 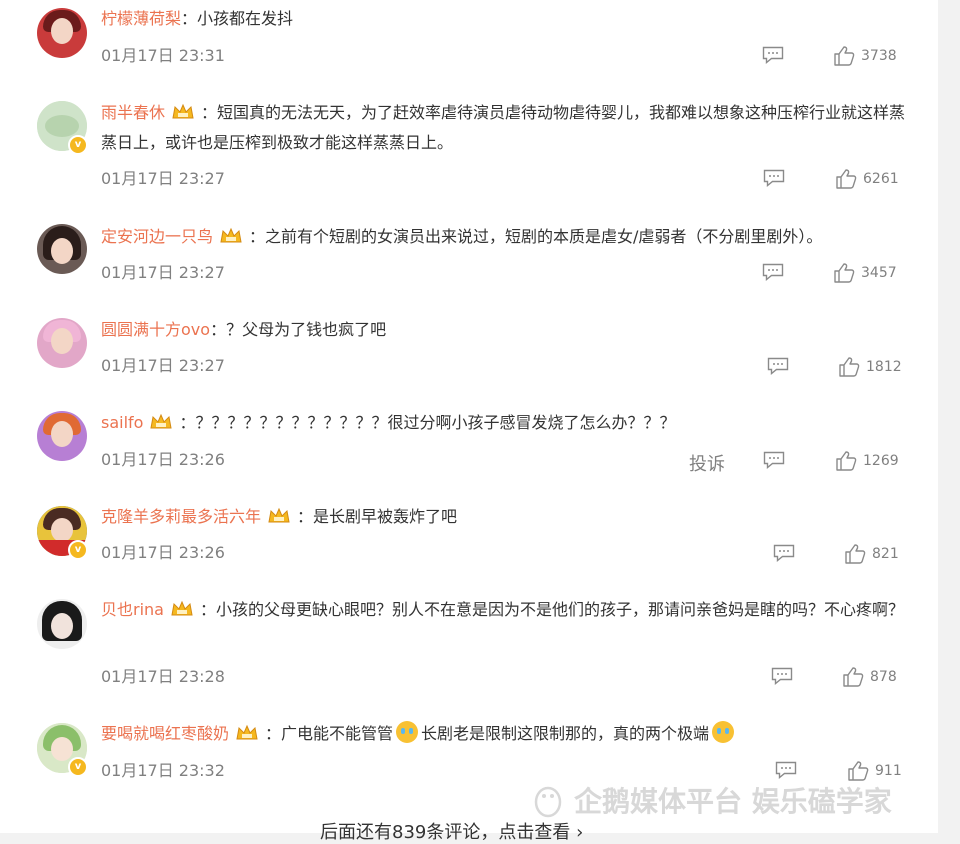 I want to click on watermark-text: 企鹅媒体平台 娱乐磕学家, so click(x=733, y=801).